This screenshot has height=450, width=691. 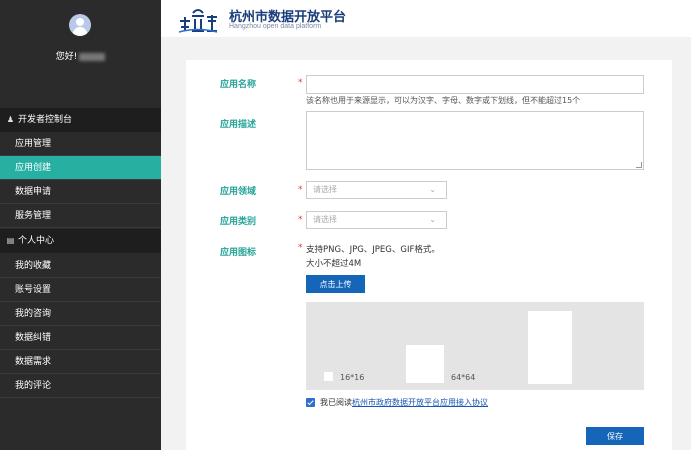 I want to click on app-domain-select: 请选择 ⌄, so click(x=376, y=190).